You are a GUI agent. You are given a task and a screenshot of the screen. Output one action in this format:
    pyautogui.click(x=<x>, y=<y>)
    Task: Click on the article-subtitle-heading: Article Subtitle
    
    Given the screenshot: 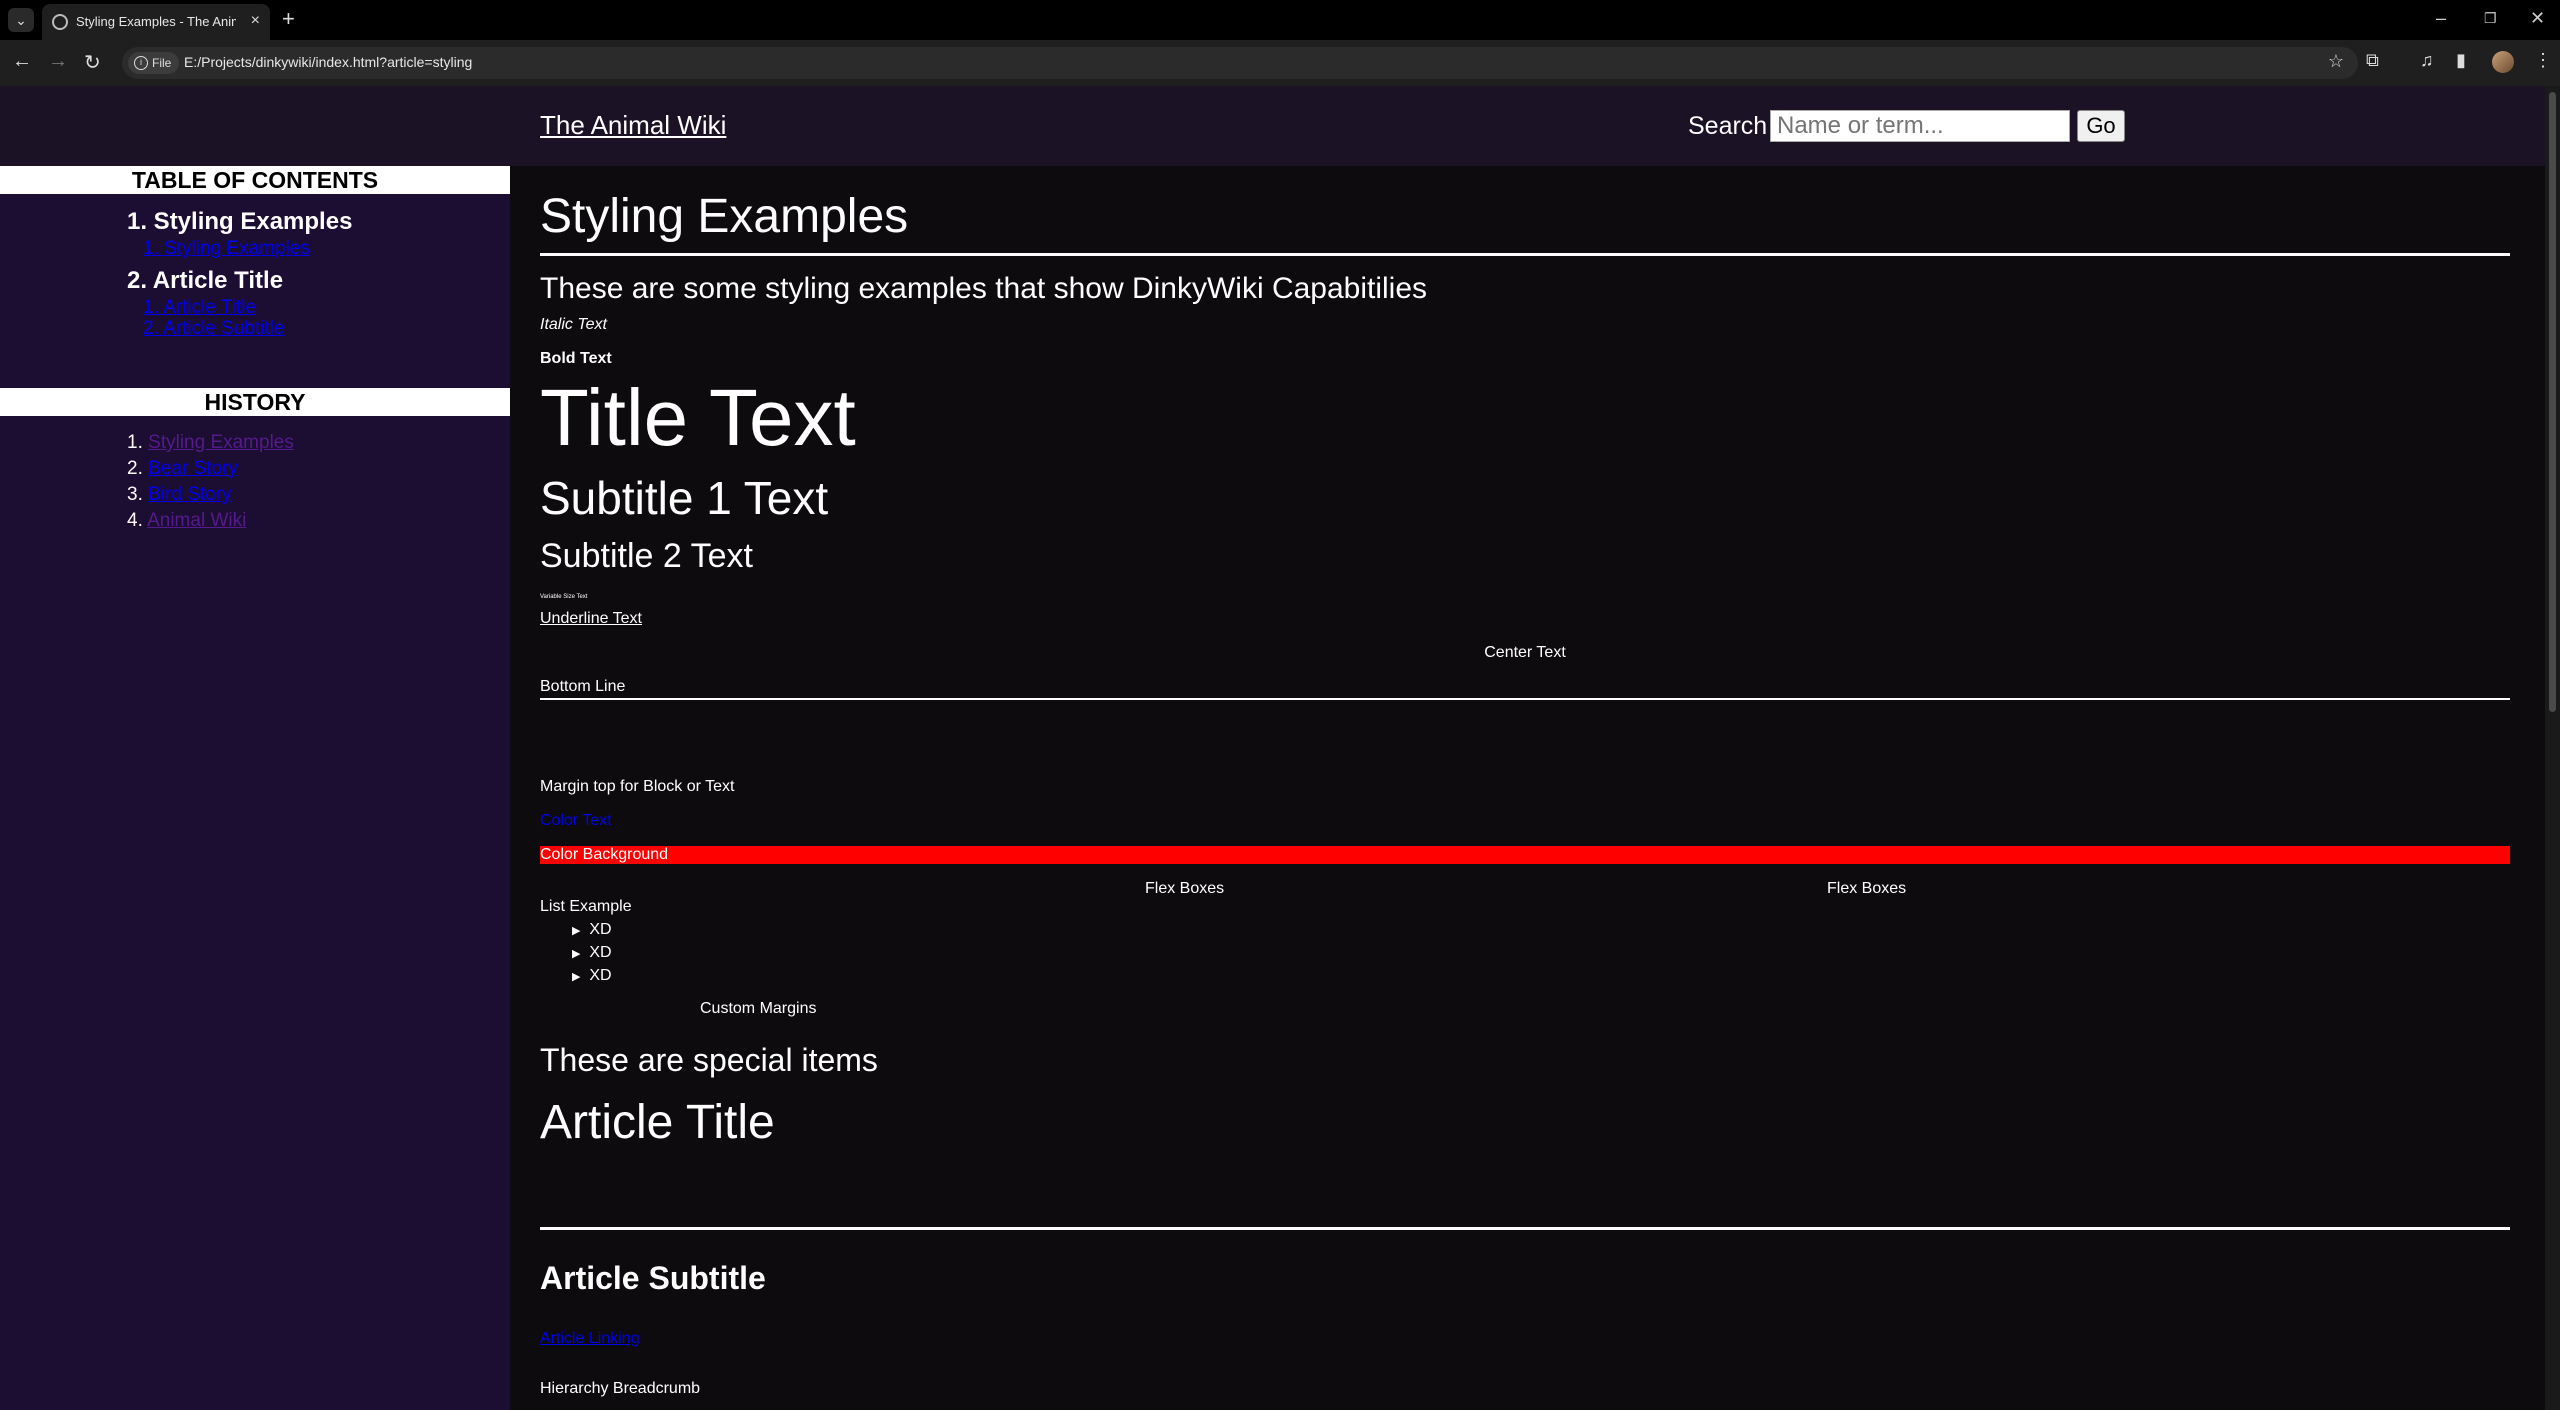 What is the action you would take?
    pyautogui.click(x=653, y=1278)
    